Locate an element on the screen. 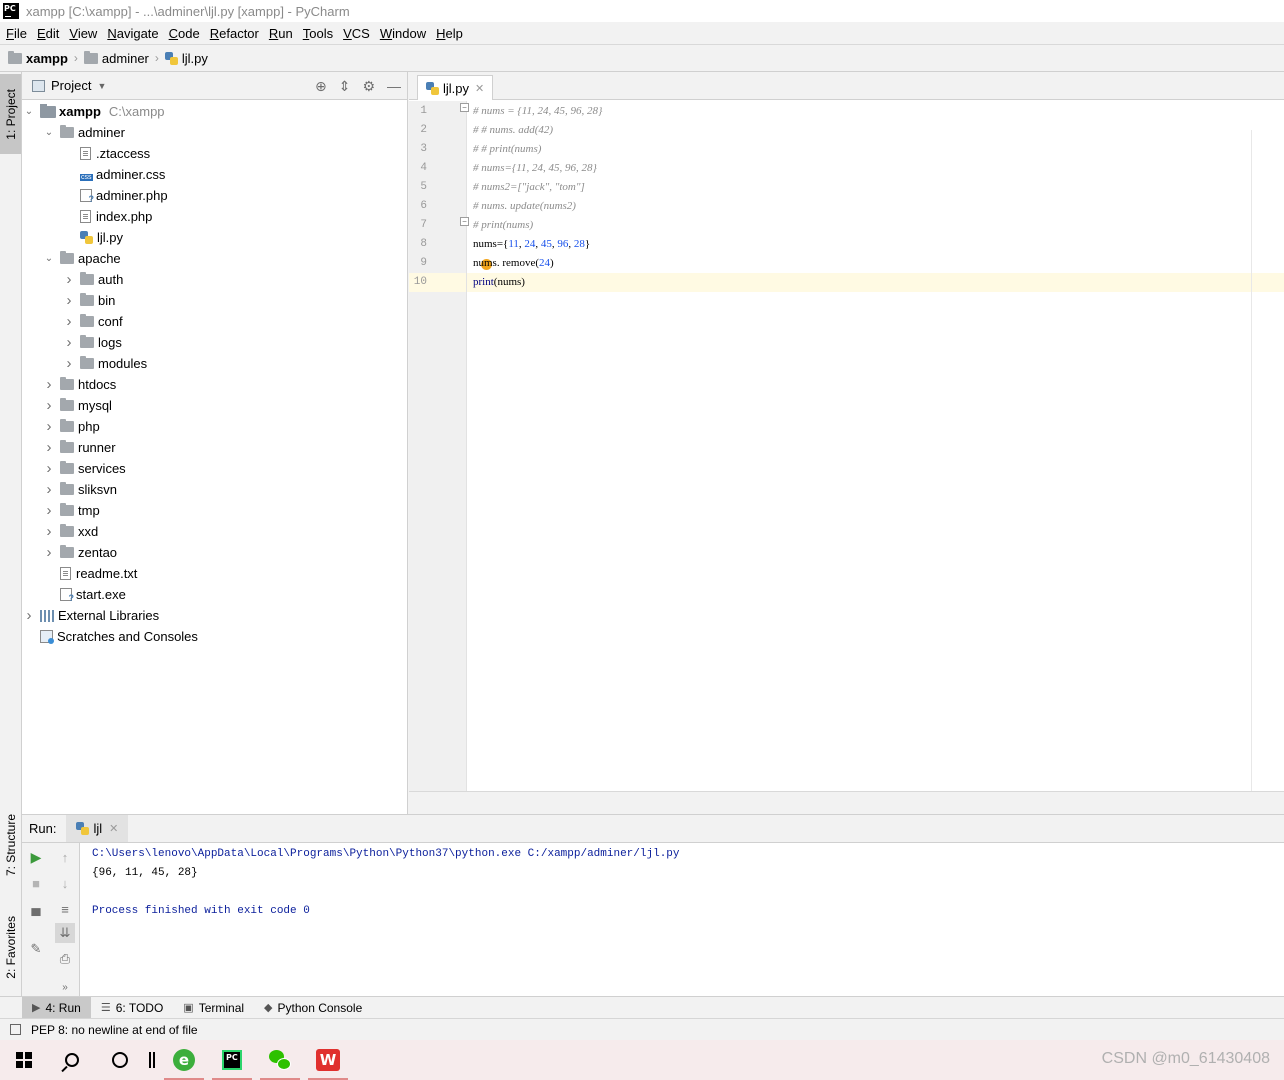 The height and width of the screenshot is (1080, 1284). hide-panel-icon: — is located at coordinates (394, 86).